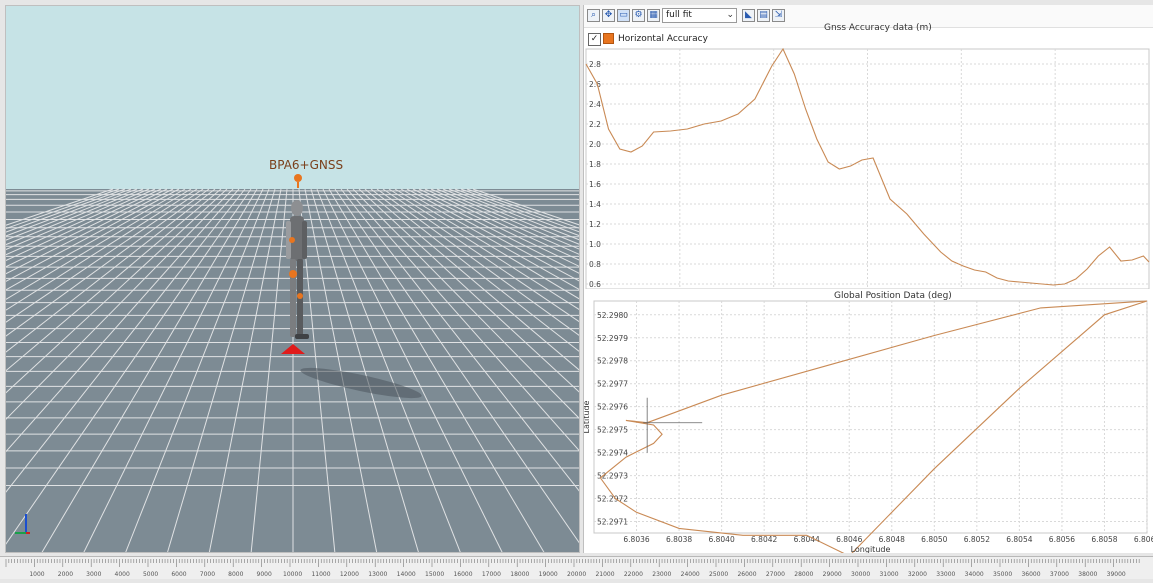 Image resolution: width=1153 pixels, height=583 pixels. Describe the element at coordinates (595, 244) in the screenshot. I see `y-tick-label: 1.0` at that location.